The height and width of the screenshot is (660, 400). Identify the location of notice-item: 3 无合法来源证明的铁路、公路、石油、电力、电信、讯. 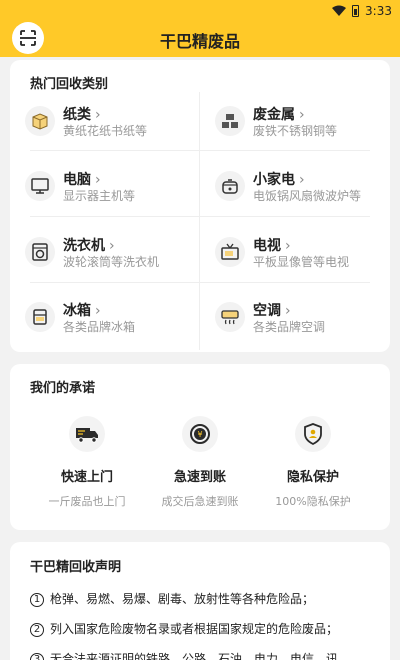
(205, 655).